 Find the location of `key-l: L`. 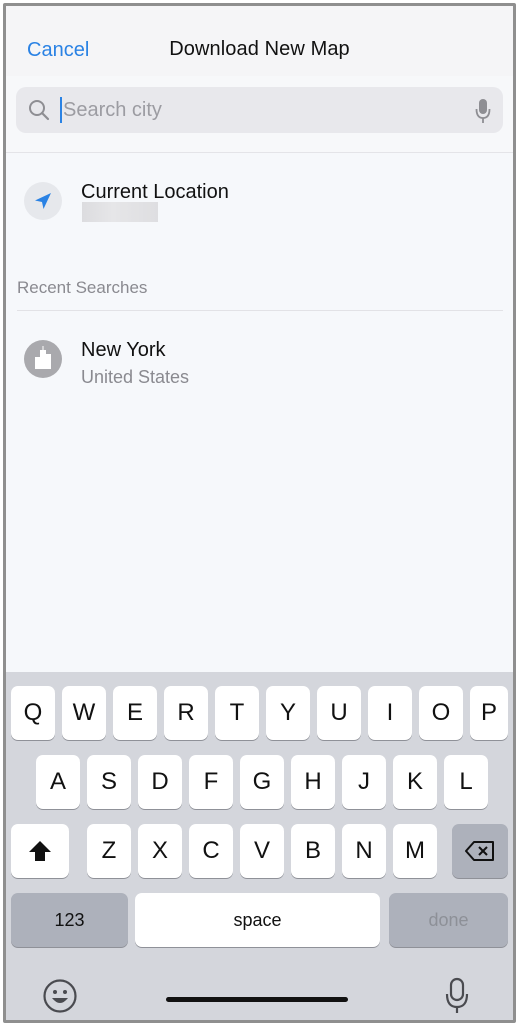

key-l: L is located at coordinates (466, 782).